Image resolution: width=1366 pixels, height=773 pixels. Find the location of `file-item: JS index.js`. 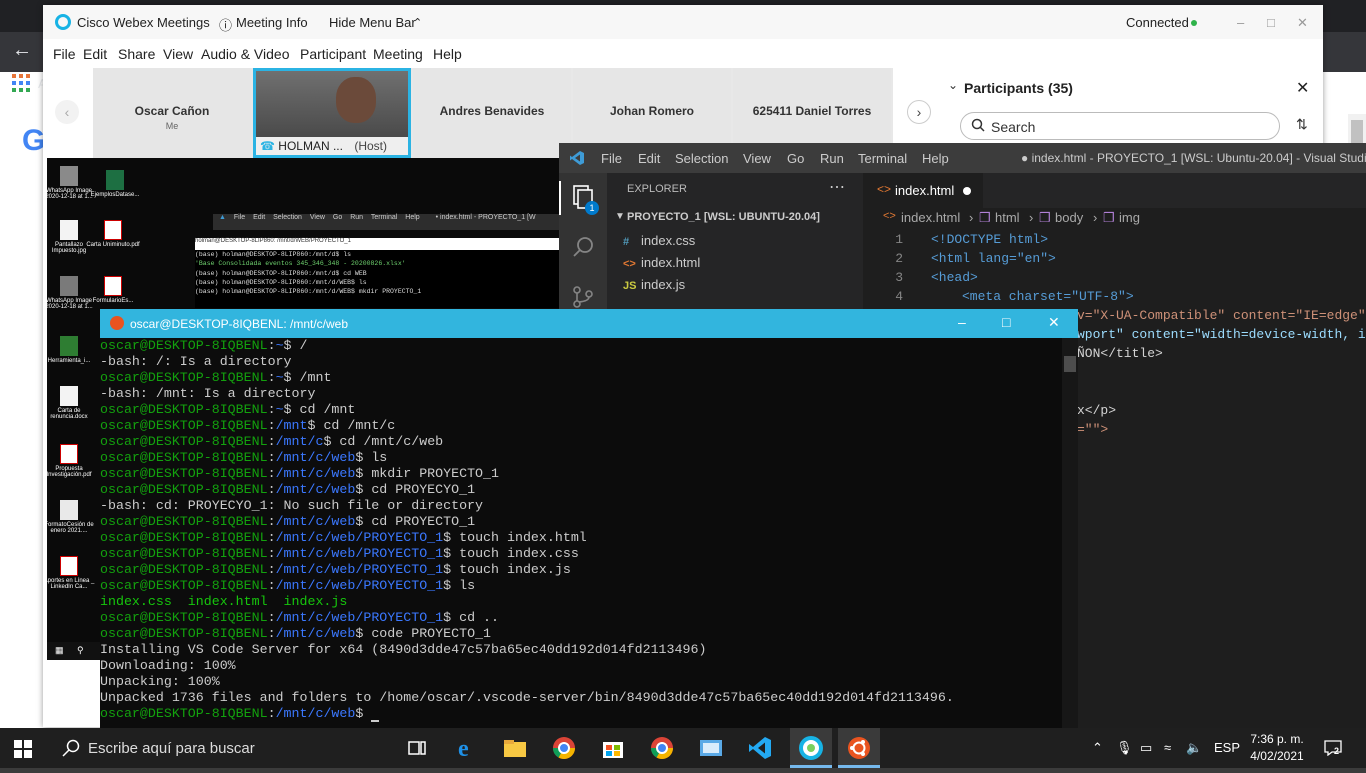

file-item: JS index.js is located at coordinates (654, 284).